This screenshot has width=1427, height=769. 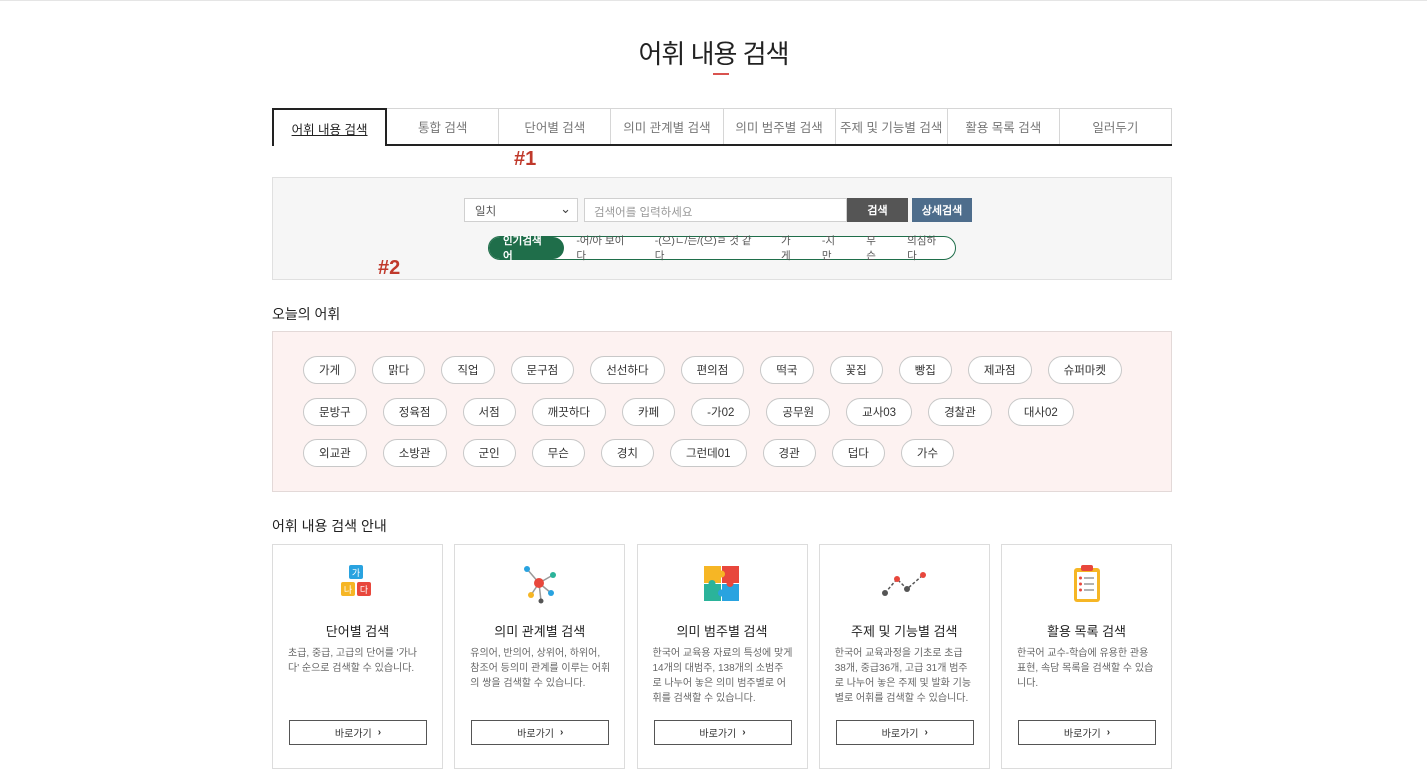 I want to click on vocab-chip: 편의점, so click(x=712, y=370).